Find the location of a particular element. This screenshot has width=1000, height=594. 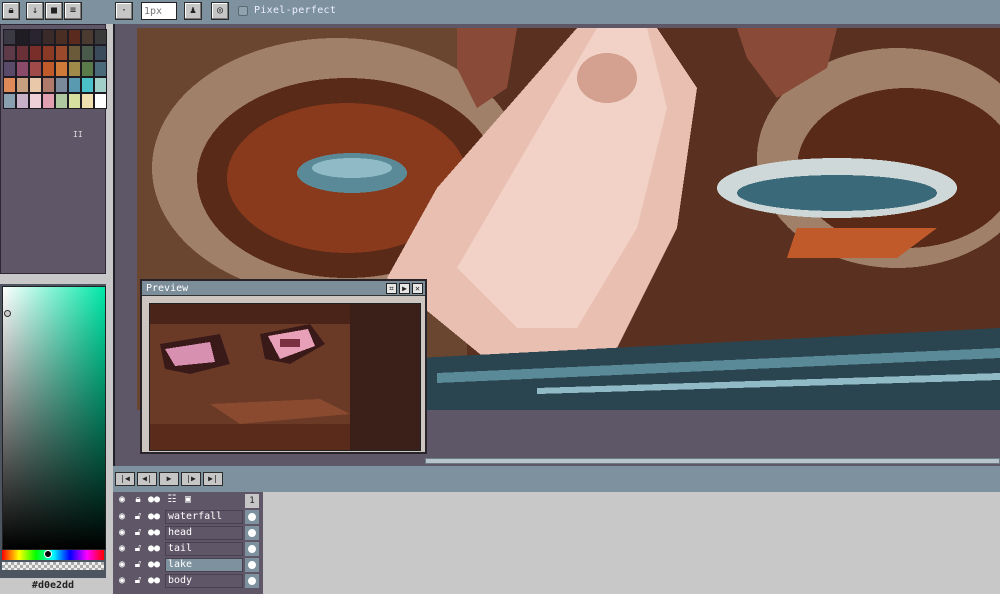

preview-title-bar: Preview ⌗ ▶ ✕ is located at coordinates (283, 288).